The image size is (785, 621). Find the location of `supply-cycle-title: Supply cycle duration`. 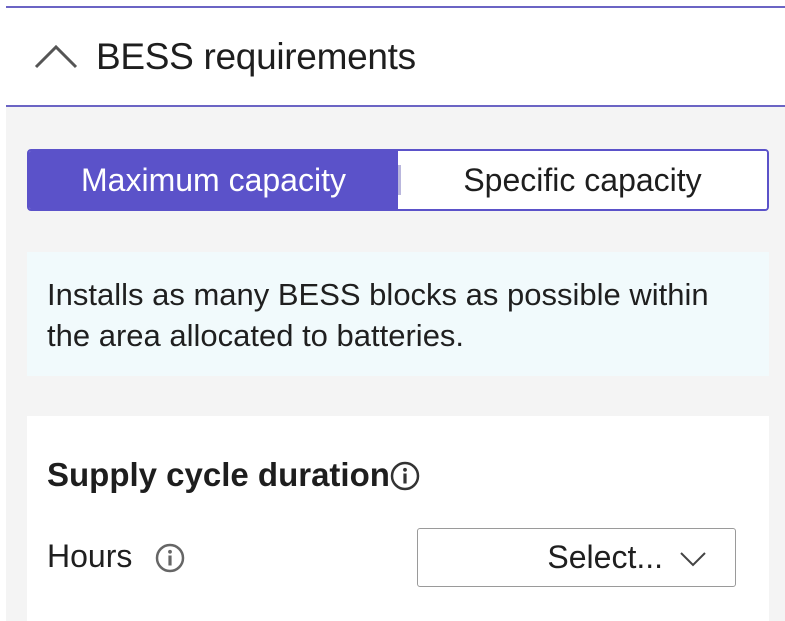

supply-cycle-title: Supply cycle duration is located at coordinates (218, 474).